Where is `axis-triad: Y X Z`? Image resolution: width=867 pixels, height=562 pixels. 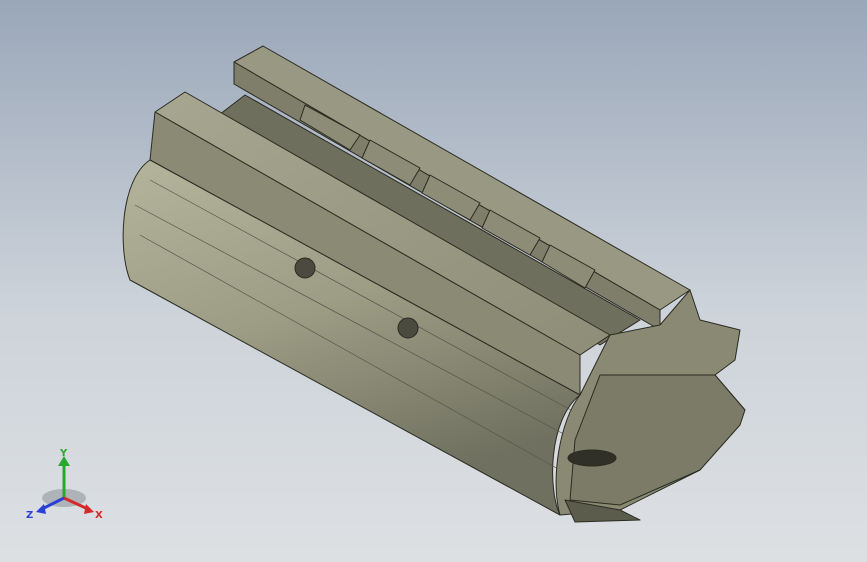
axis-triad: Y X Z is located at coordinates (64, 484).